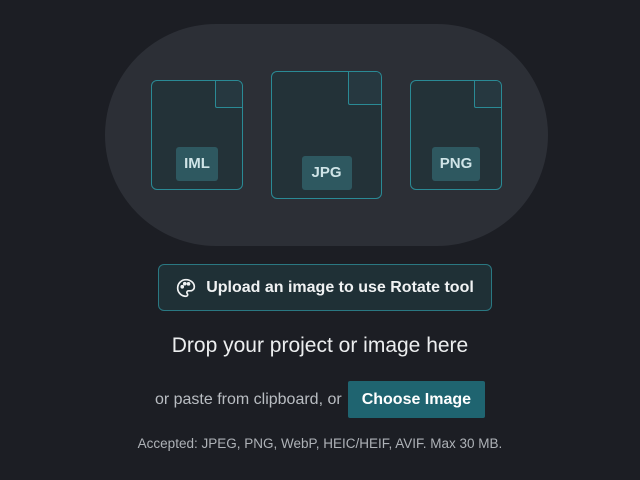 The width and height of the screenshot is (640, 480). What do you see at coordinates (197, 135) in the screenshot?
I see `file-card-iml: IML` at bounding box center [197, 135].